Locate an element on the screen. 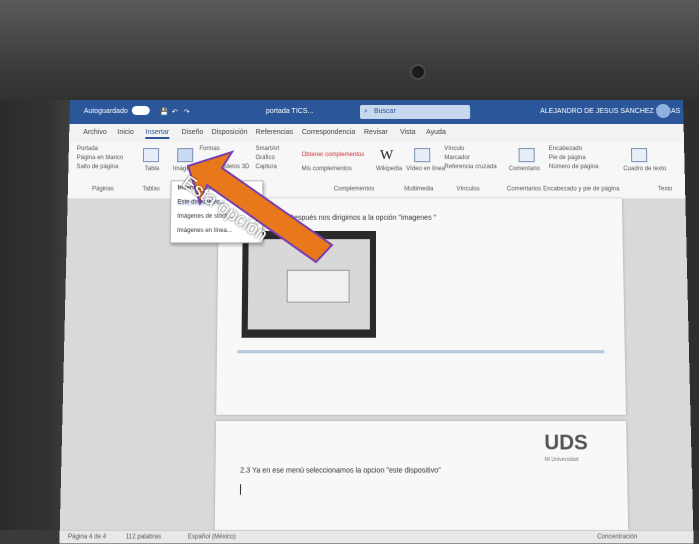 The width and height of the screenshot is (699, 544). status-language: Español (México) is located at coordinates (211, 537).